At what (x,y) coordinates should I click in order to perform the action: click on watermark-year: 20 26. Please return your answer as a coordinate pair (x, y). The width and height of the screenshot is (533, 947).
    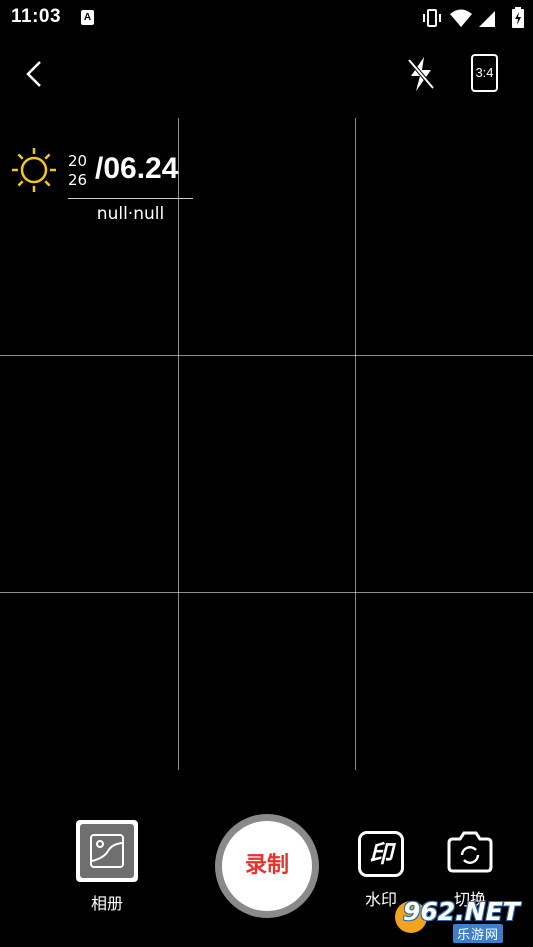
    Looking at the image, I should click on (79, 171).